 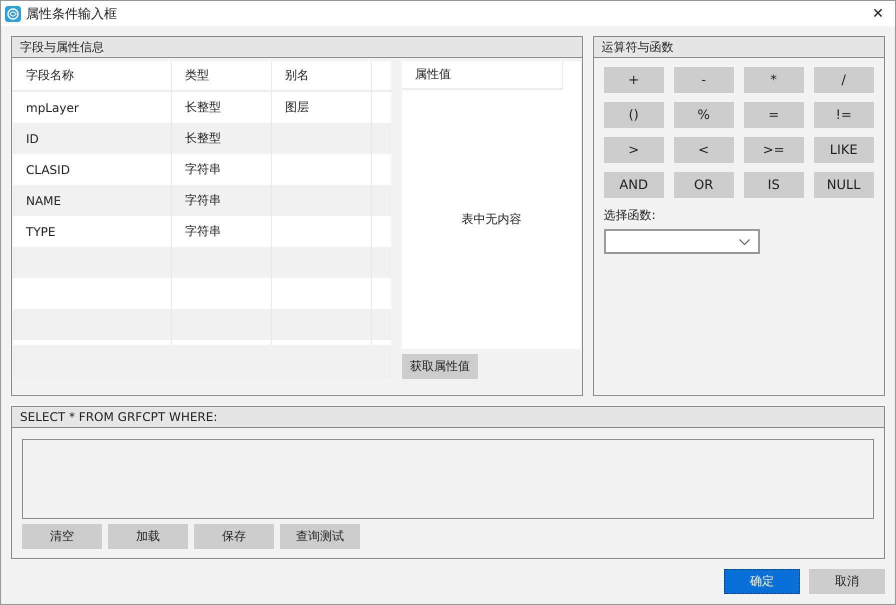 I want to click on column-header: 字段名称, so click(x=92, y=75).